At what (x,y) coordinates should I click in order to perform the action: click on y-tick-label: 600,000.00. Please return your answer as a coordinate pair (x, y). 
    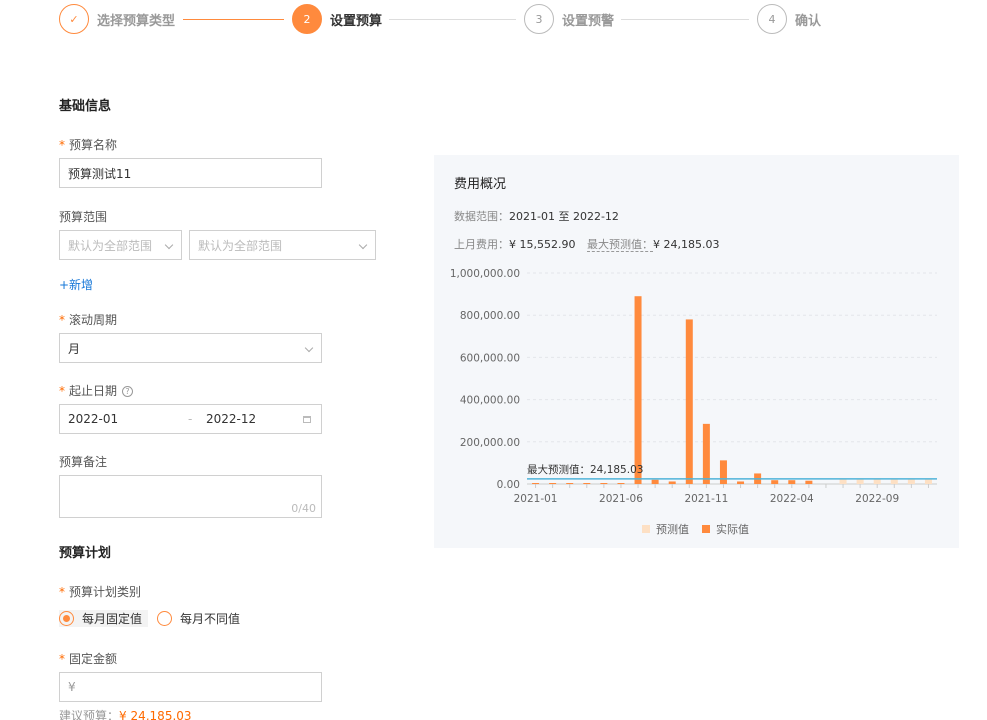
    Looking at the image, I should click on (490, 358).